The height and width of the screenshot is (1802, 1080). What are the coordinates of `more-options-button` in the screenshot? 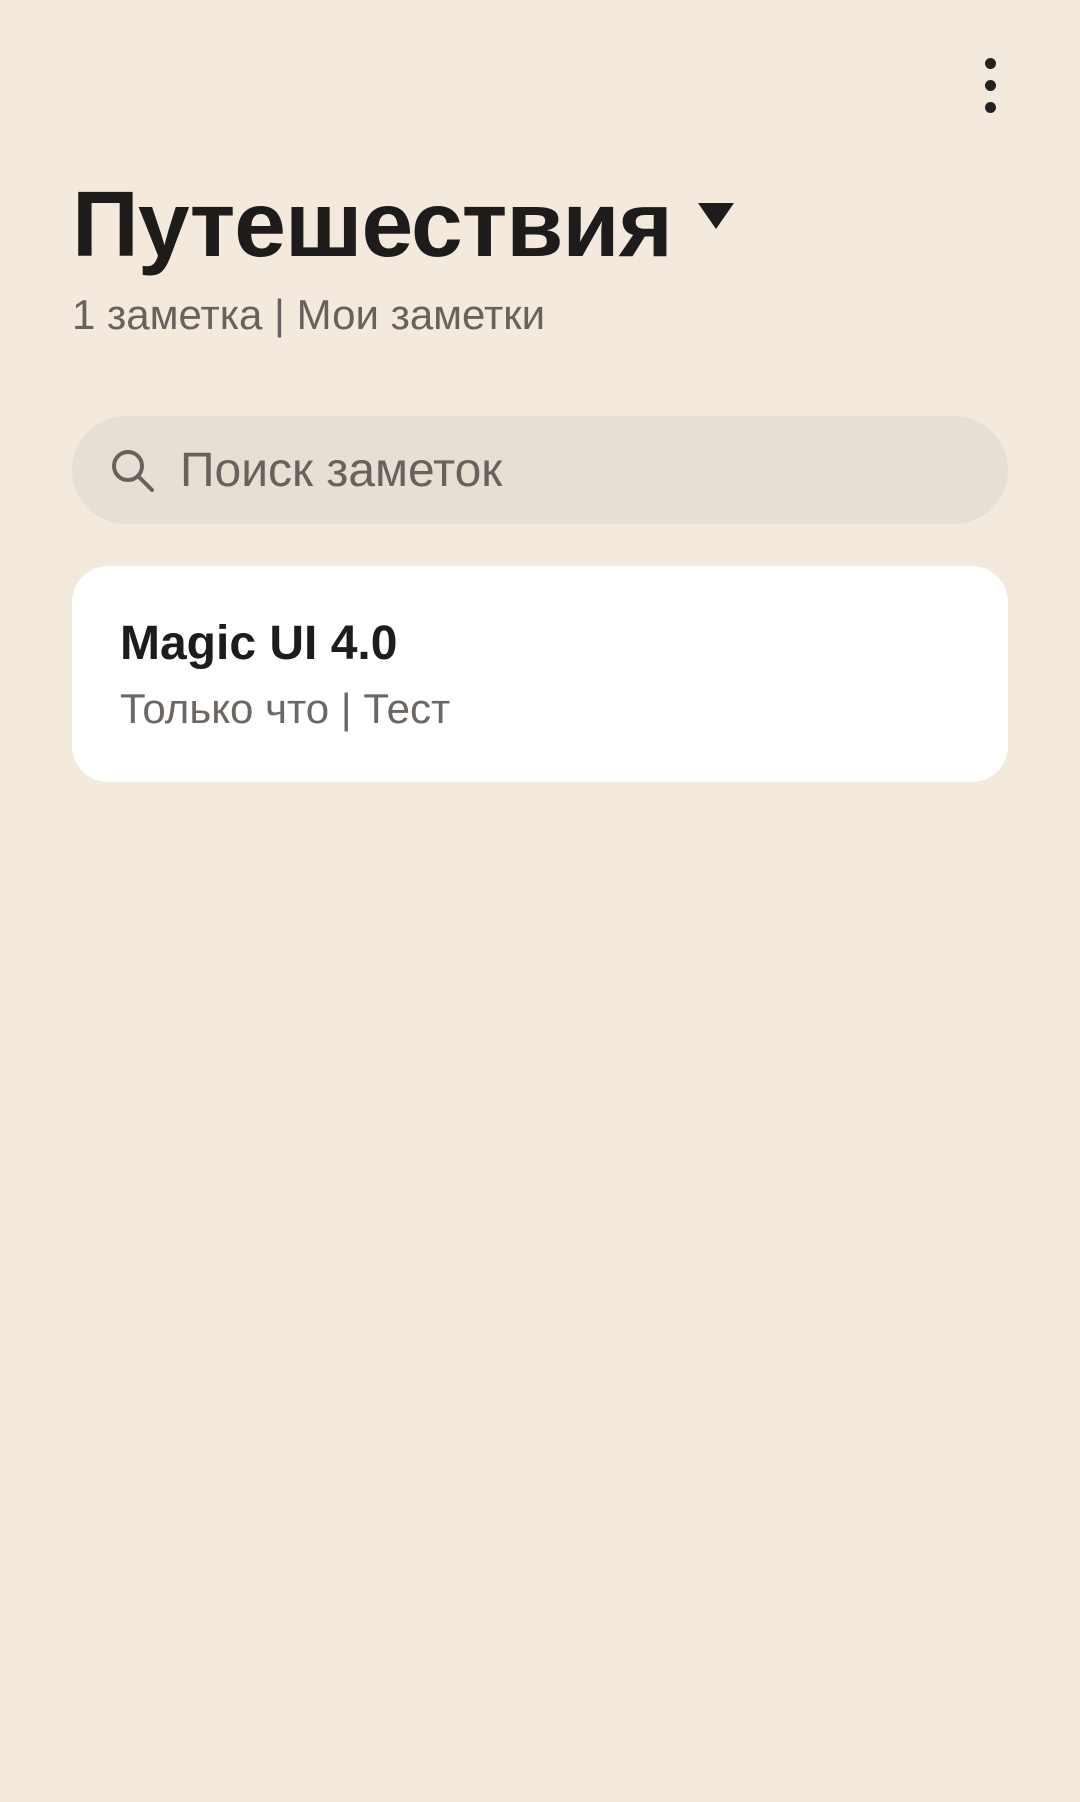 It's located at (990, 85).